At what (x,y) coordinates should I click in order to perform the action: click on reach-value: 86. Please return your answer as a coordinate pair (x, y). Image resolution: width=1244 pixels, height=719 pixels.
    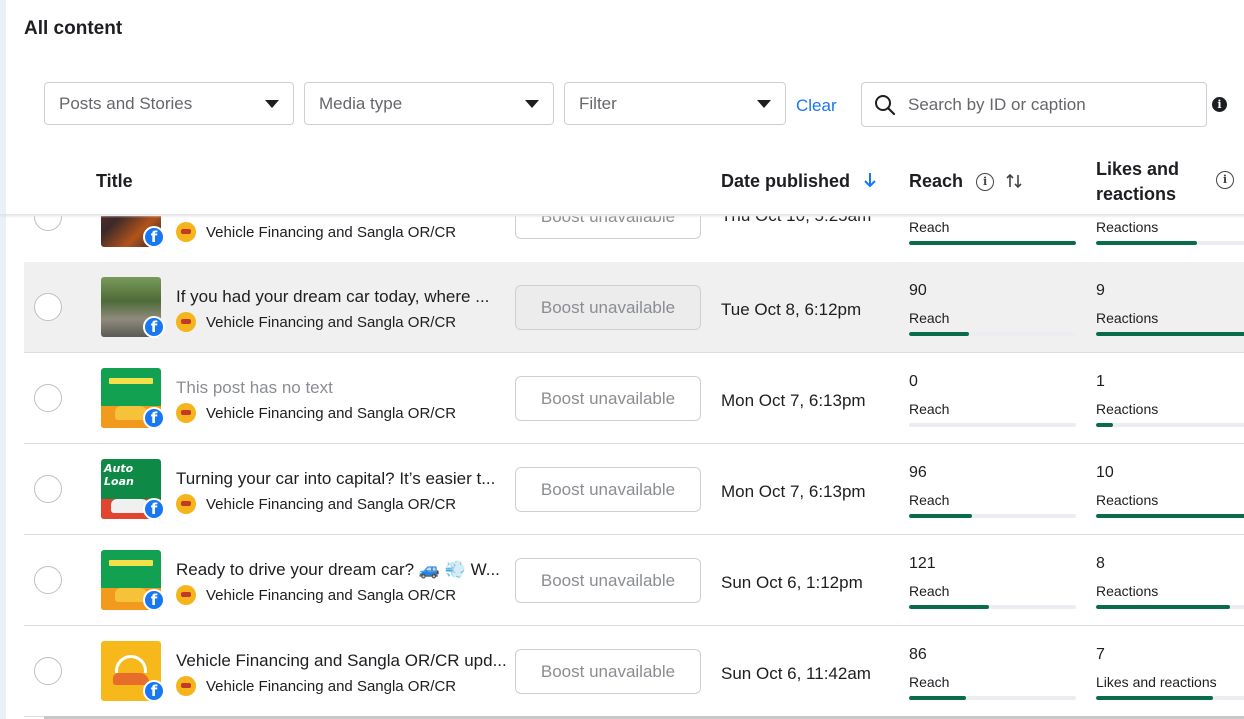
    Looking at the image, I should click on (918, 654).